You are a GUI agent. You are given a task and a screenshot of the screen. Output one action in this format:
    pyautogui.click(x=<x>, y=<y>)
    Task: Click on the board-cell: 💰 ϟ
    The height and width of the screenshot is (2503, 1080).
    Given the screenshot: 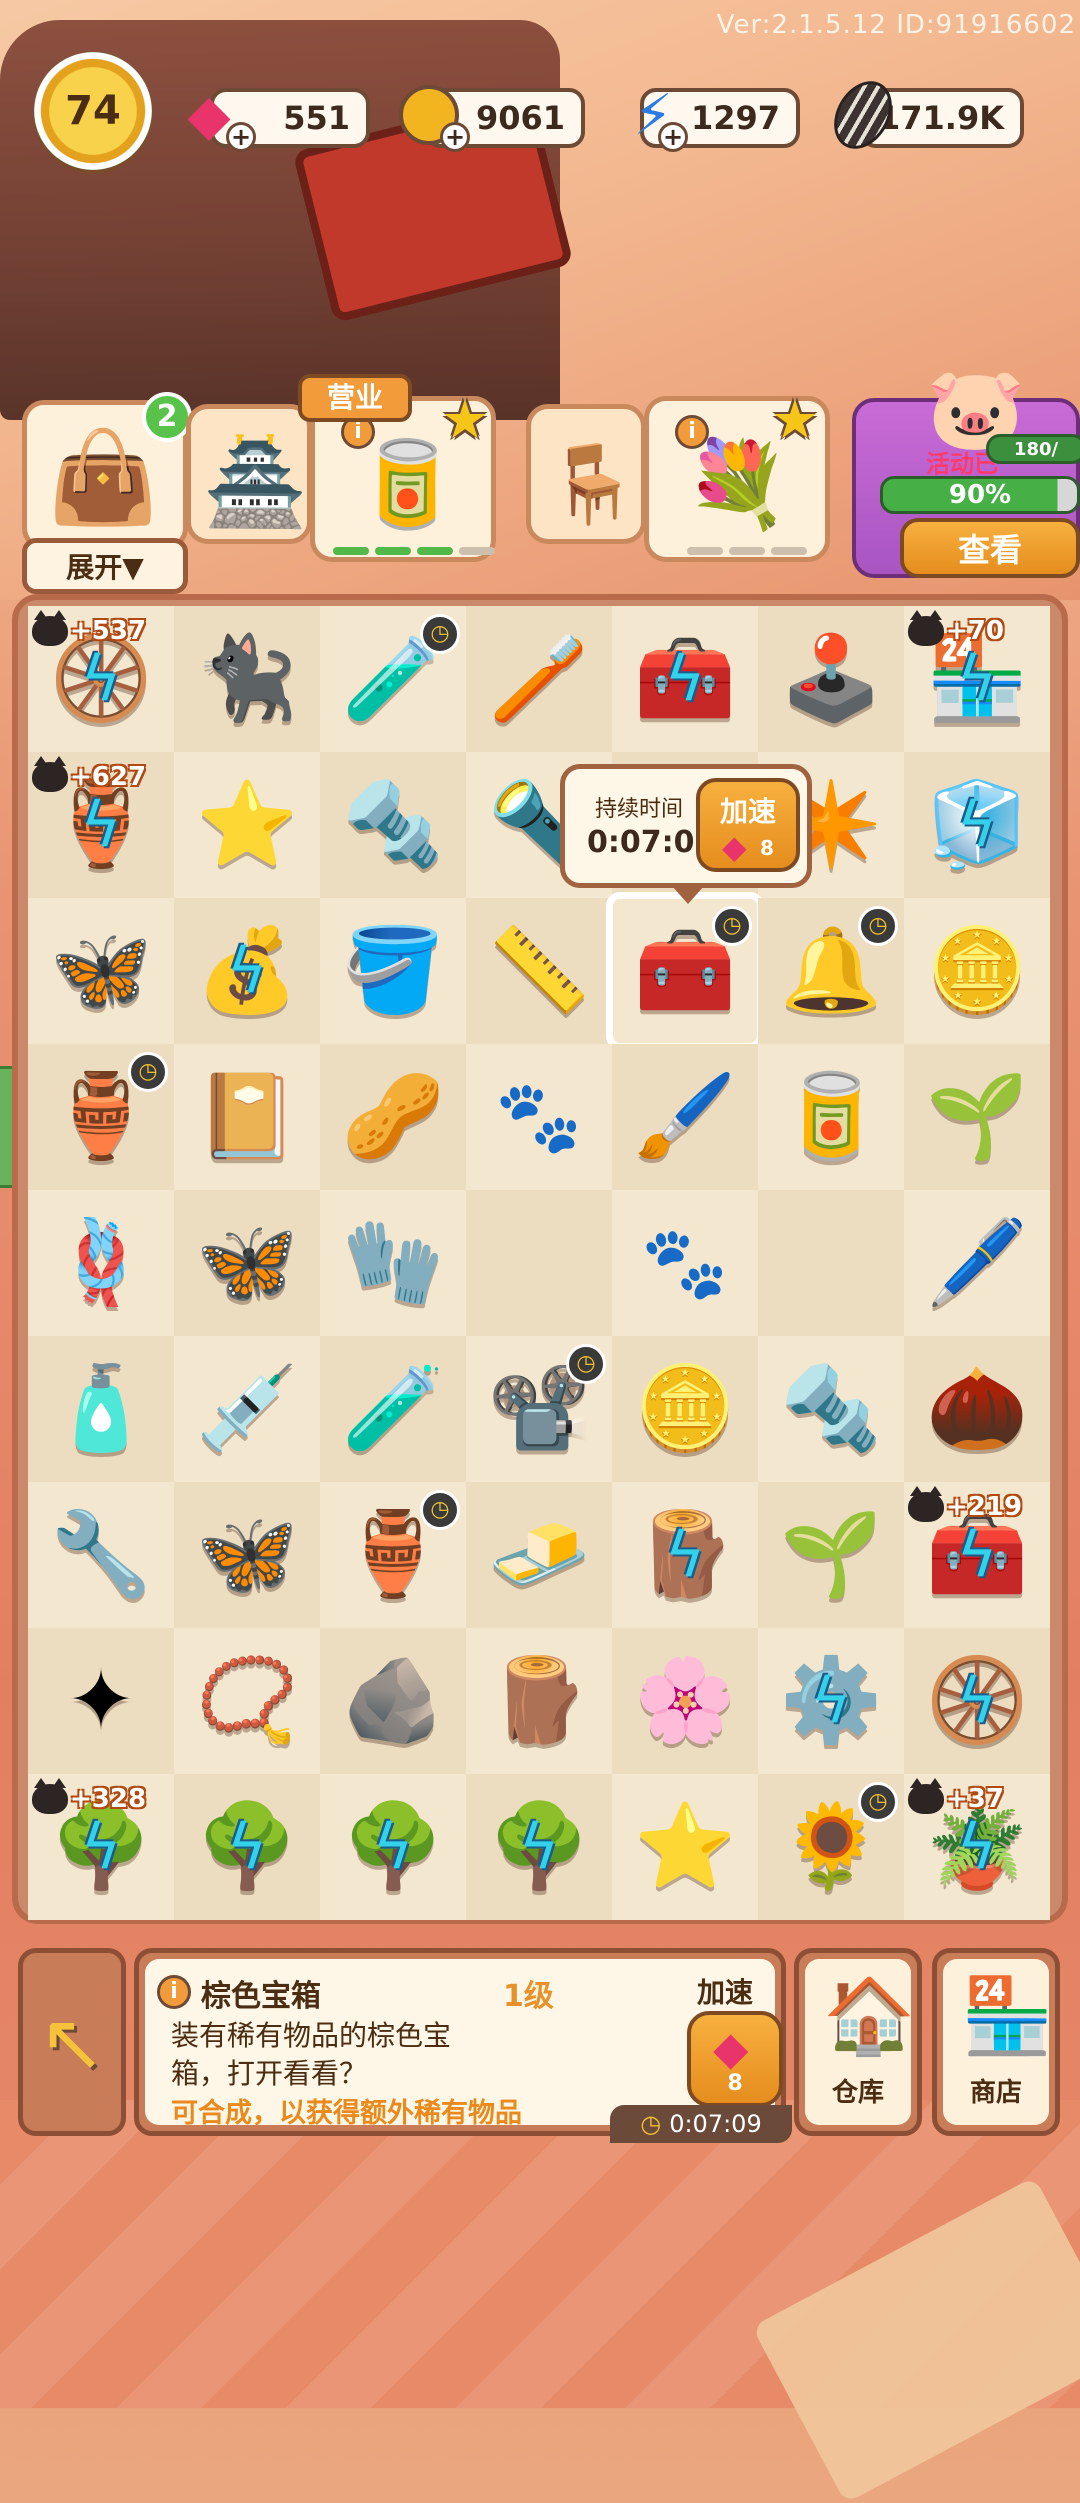 What is the action you would take?
    pyautogui.click(x=247, y=971)
    